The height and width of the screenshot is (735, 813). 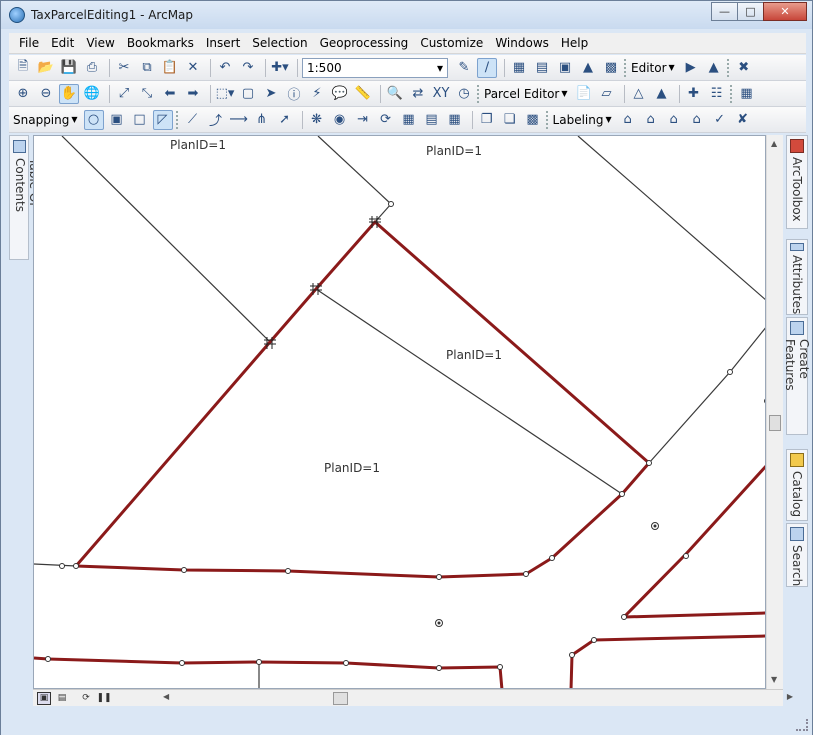 I want to click on redo-icon: ↷, so click(x=248, y=68).